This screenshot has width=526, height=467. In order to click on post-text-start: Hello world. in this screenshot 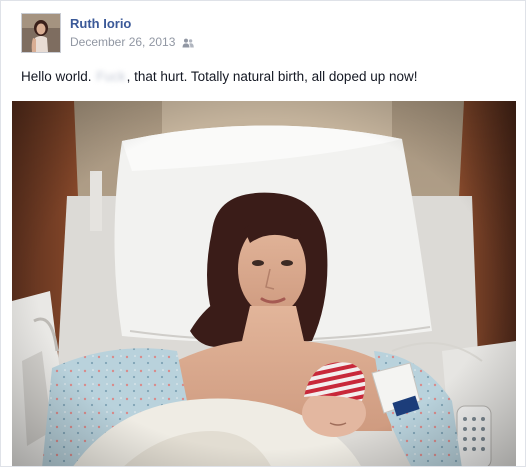, I will do `click(56, 76)`.